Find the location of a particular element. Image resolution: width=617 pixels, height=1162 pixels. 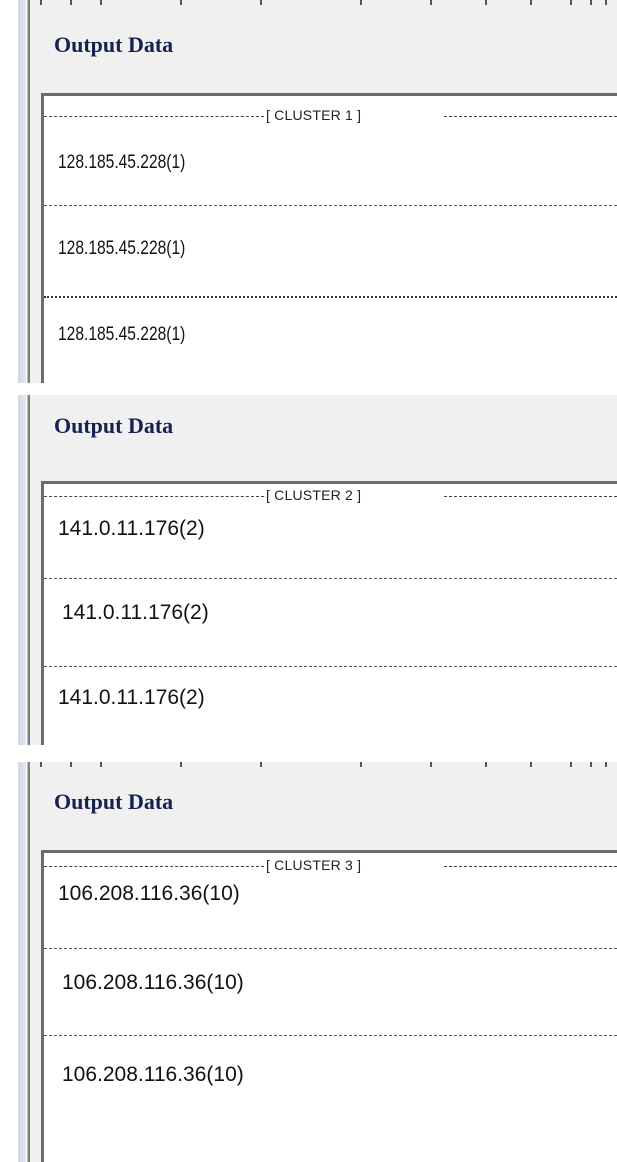

cluster-header: [ CLUSTER 2 ] is located at coordinates (330, 495).